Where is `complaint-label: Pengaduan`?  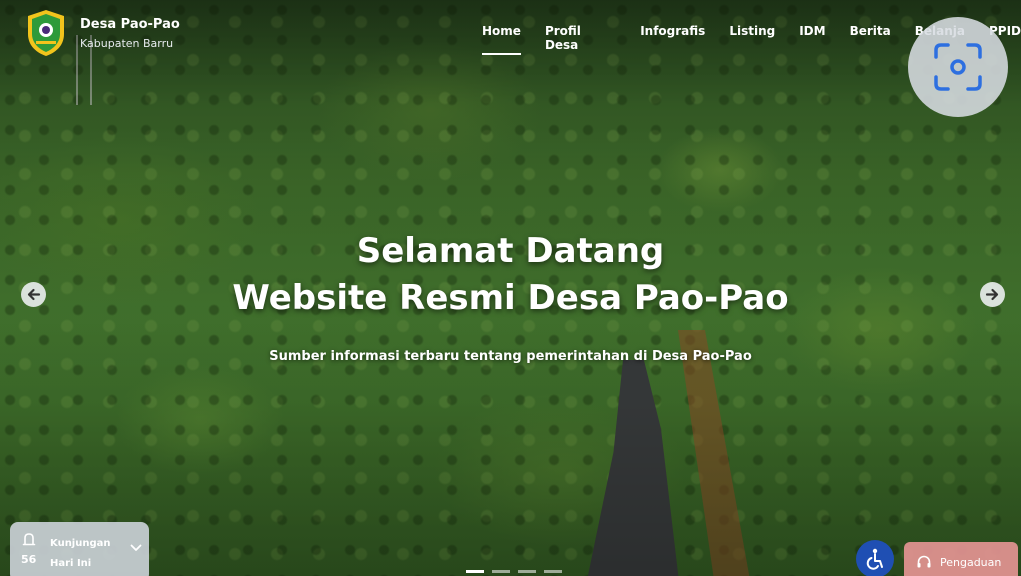 complaint-label: Pengaduan is located at coordinates (971, 562).